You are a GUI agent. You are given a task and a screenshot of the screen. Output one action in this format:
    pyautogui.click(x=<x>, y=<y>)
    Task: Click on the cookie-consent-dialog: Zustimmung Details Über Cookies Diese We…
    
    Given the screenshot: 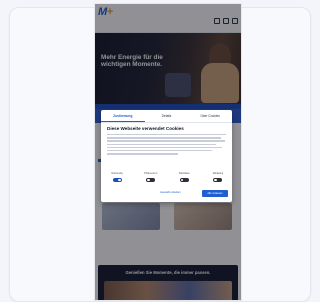 What is the action you would take?
    pyautogui.click(x=166, y=156)
    